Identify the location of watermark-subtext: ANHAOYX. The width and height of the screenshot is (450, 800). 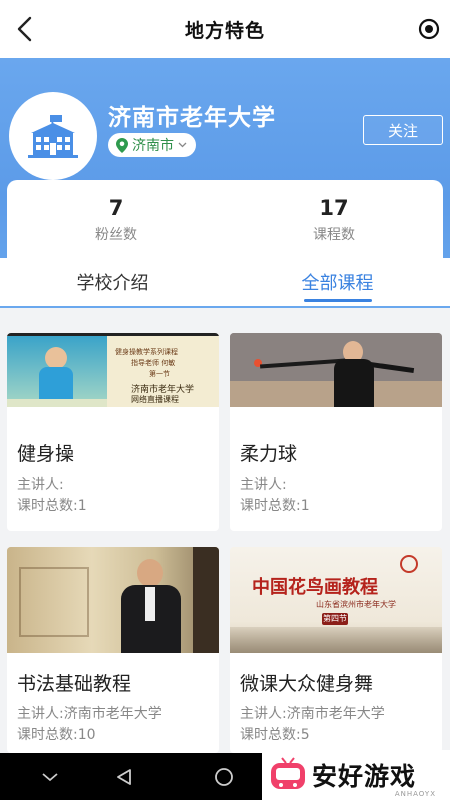
(415, 794).